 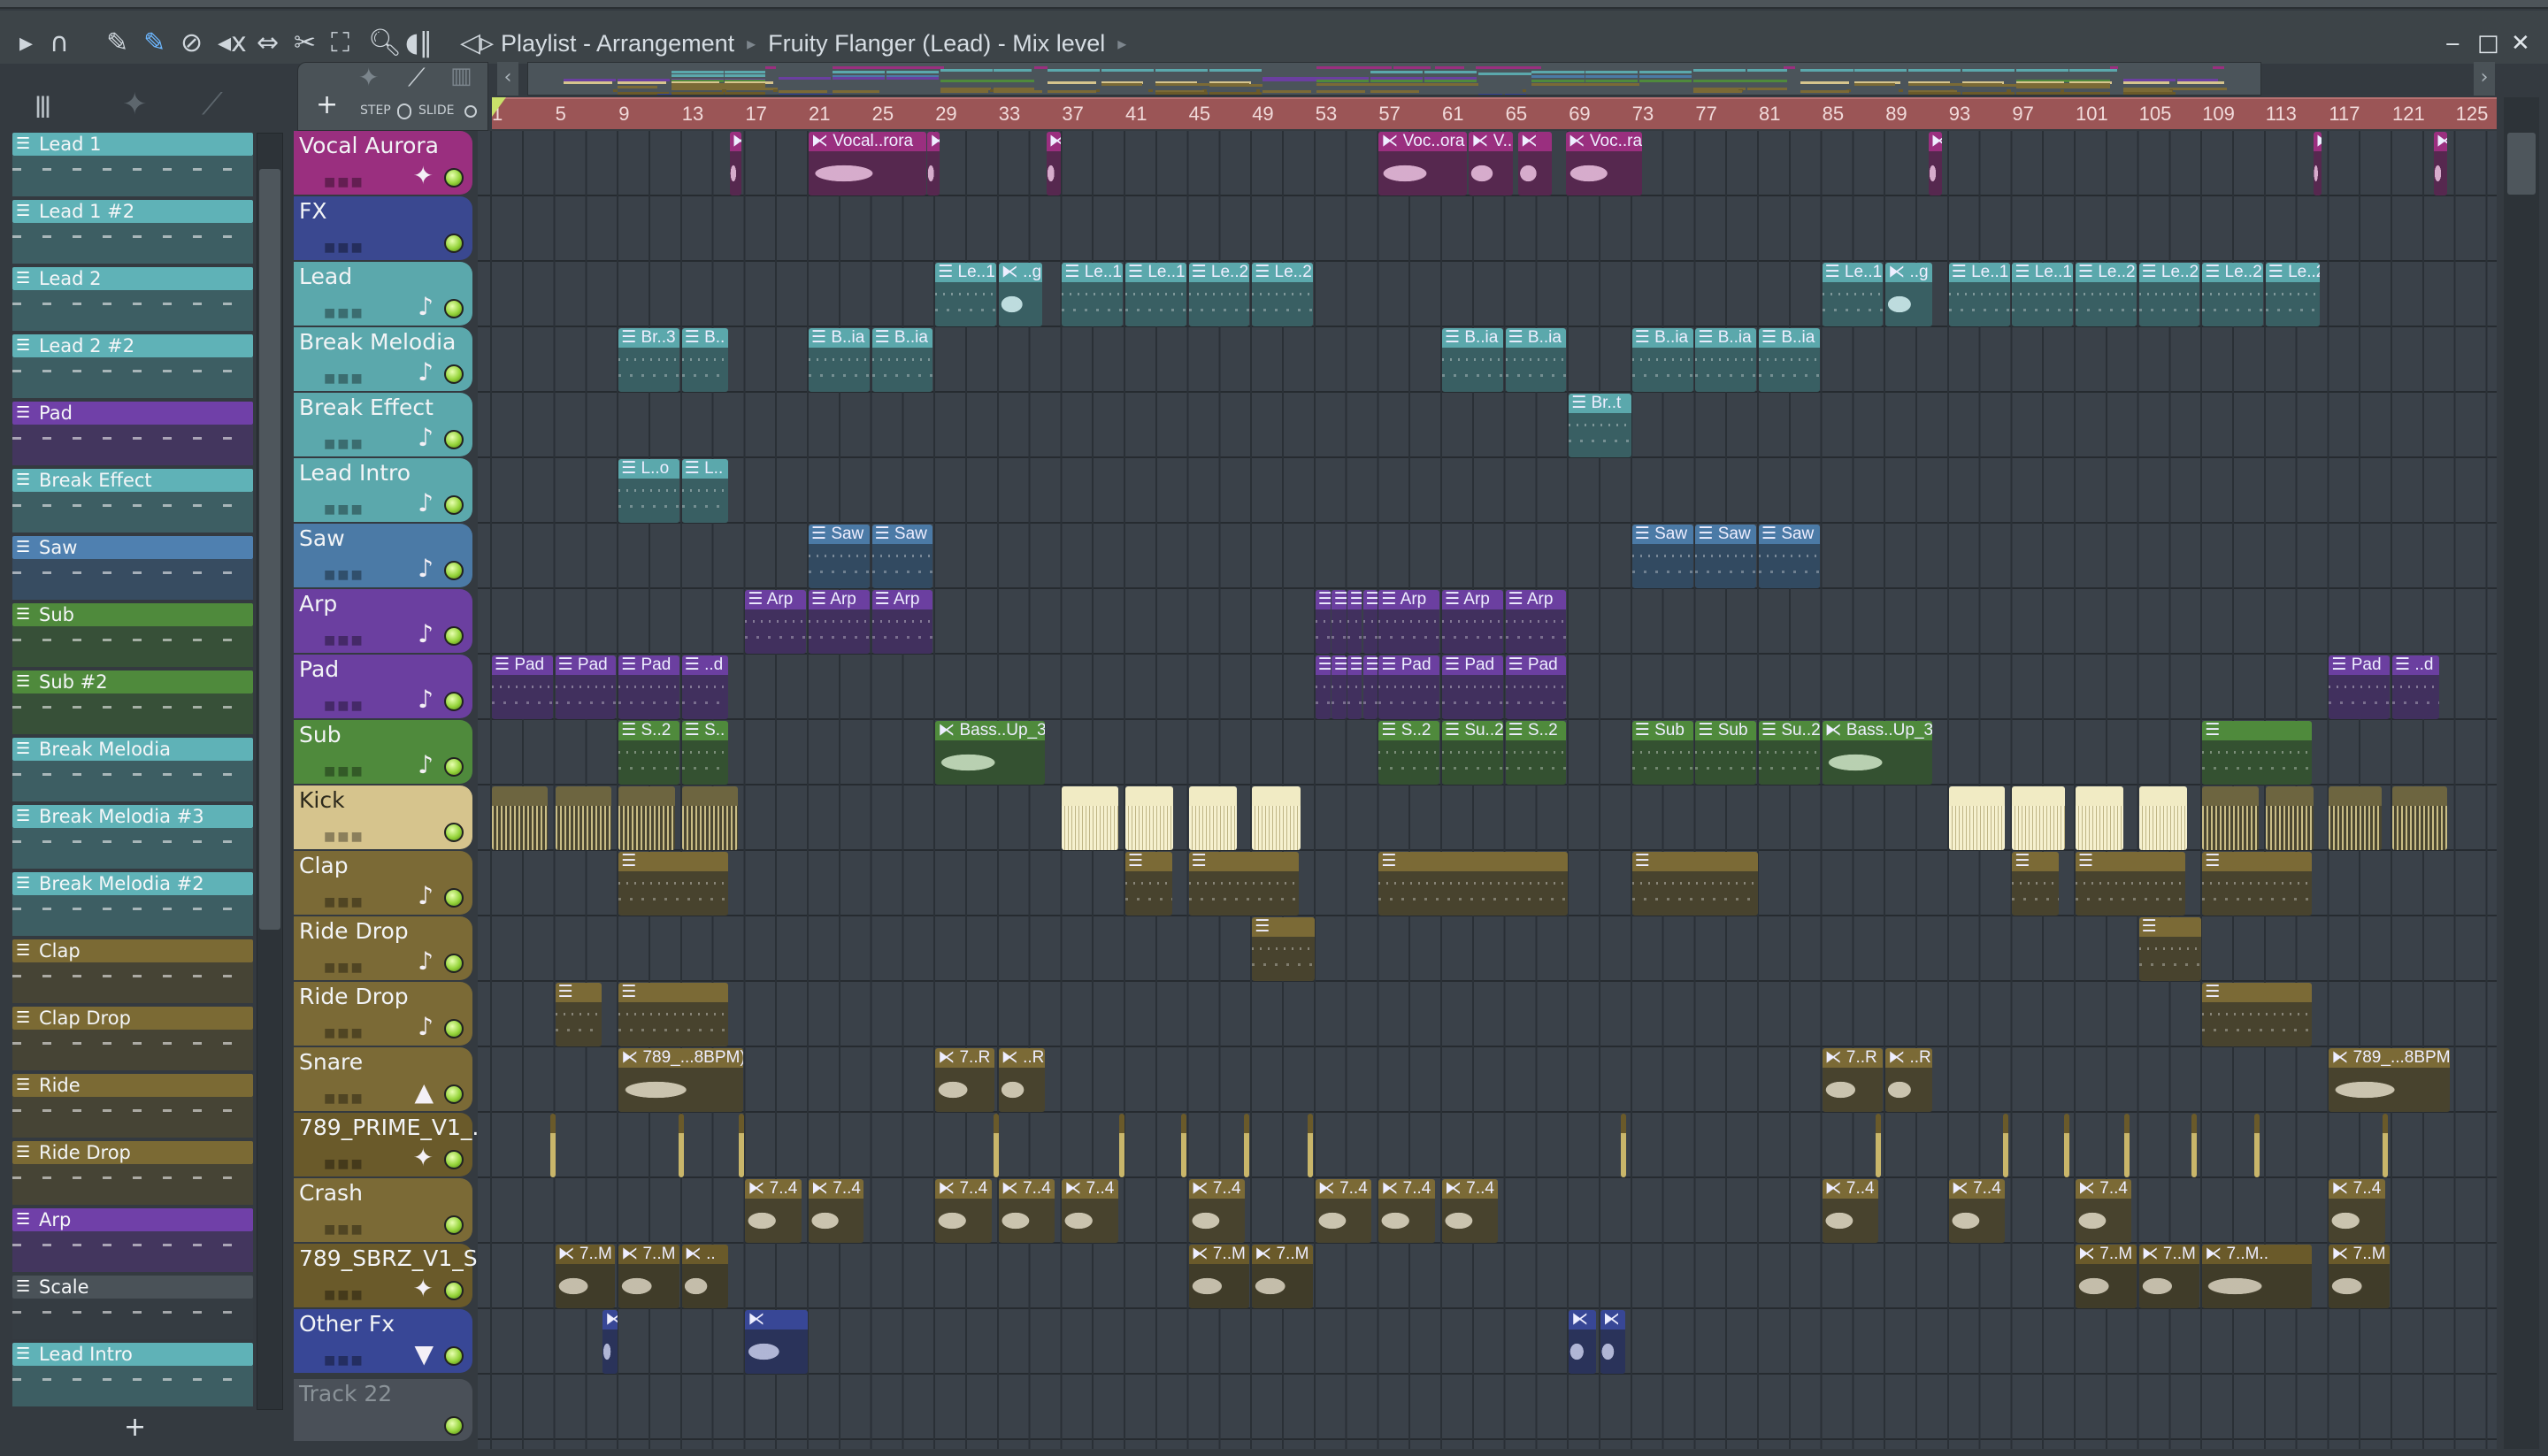 I want to click on track-header: Pad ■■■ ♪, so click(x=383, y=686).